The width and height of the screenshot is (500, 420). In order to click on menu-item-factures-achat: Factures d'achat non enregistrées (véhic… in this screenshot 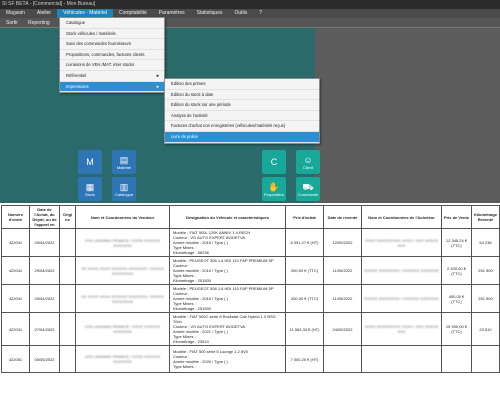, I will do `click(242, 126)`.